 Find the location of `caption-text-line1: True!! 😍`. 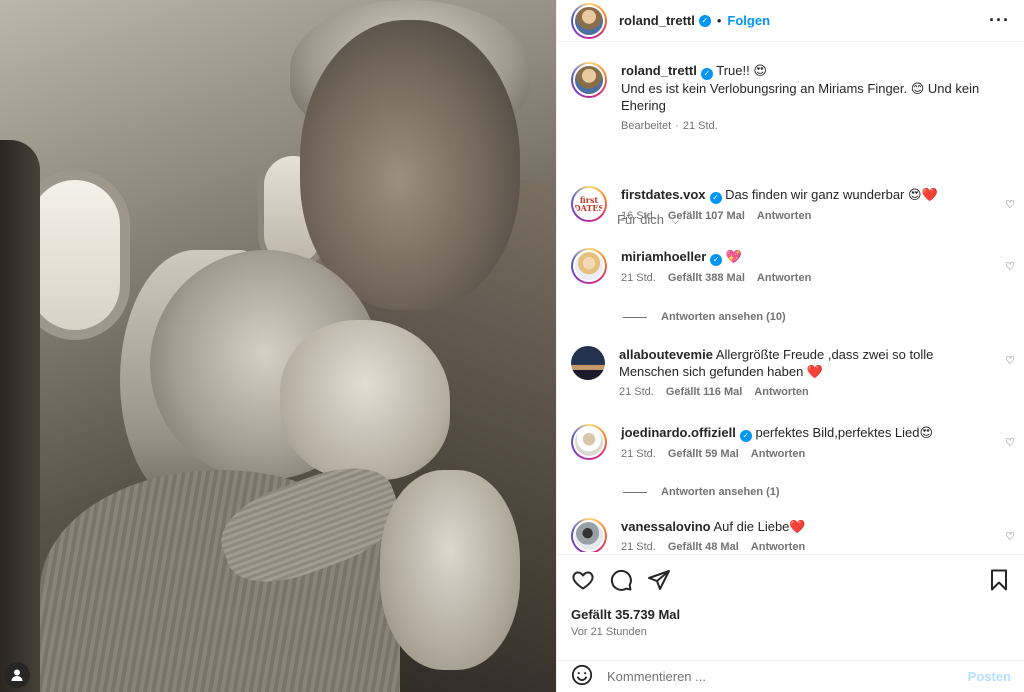

caption-text-line1: True!! 😍 is located at coordinates (741, 70).